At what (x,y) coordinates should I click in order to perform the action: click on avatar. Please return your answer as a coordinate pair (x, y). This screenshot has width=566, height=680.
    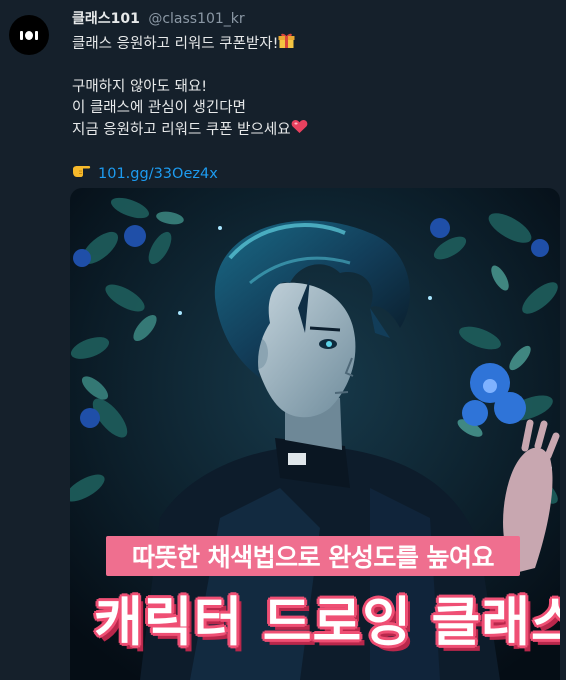
    Looking at the image, I should click on (29, 35).